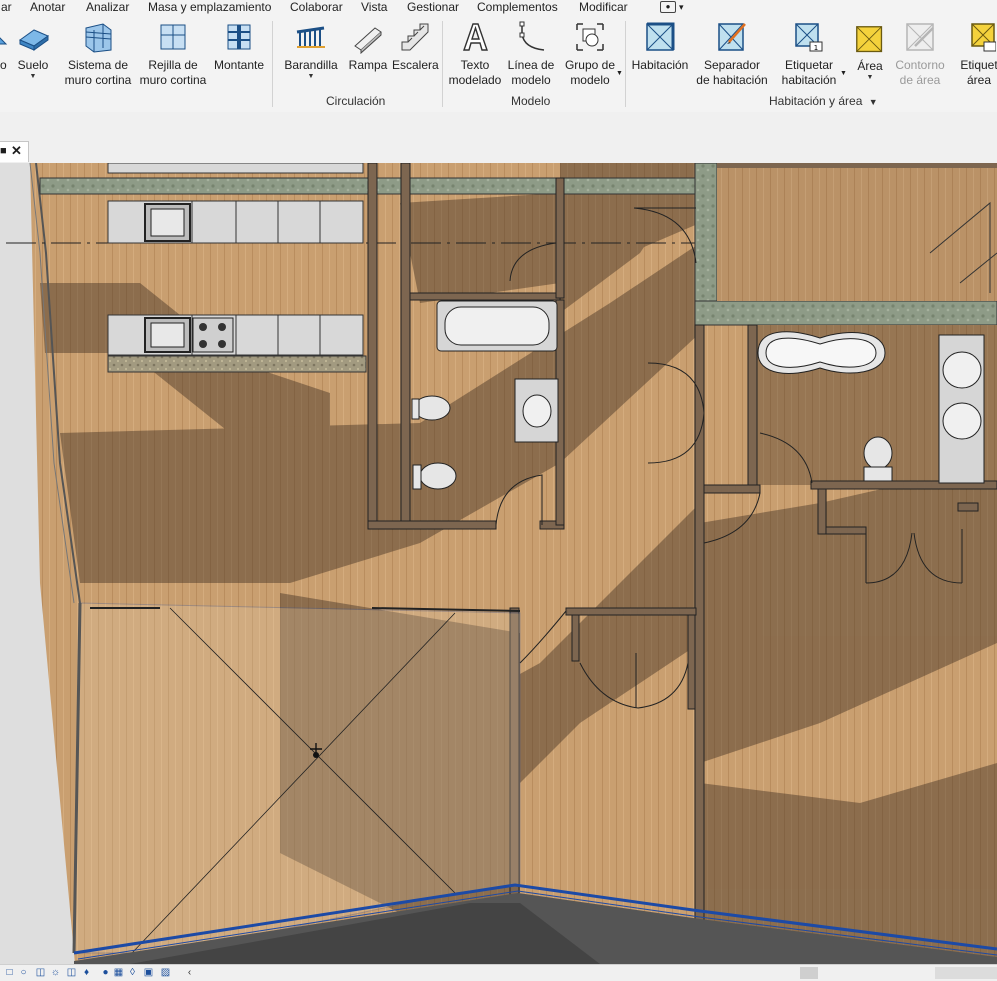 The width and height of the screenshot is (997, 981). What do you see at coordinates (531, 55) in the screenshot?
I see `model-line-button: Línea de modelo` at bounding box center [531, 55].